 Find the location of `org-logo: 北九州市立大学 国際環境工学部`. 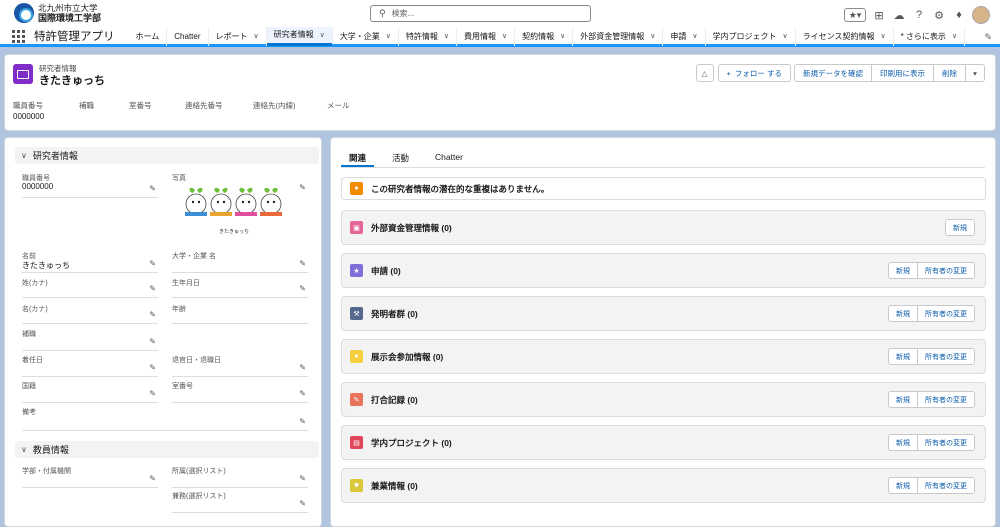

org-logo: 北九州市立大学 国際環境工学部 is located at coordinates (57, 13).